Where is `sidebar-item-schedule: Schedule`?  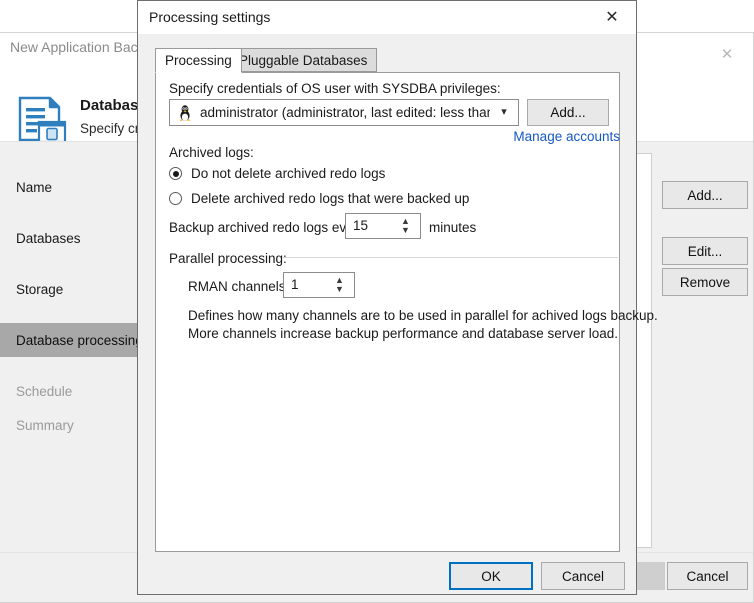 sidebar-item-schedule: Schedule is located at coordinates (68, 391).